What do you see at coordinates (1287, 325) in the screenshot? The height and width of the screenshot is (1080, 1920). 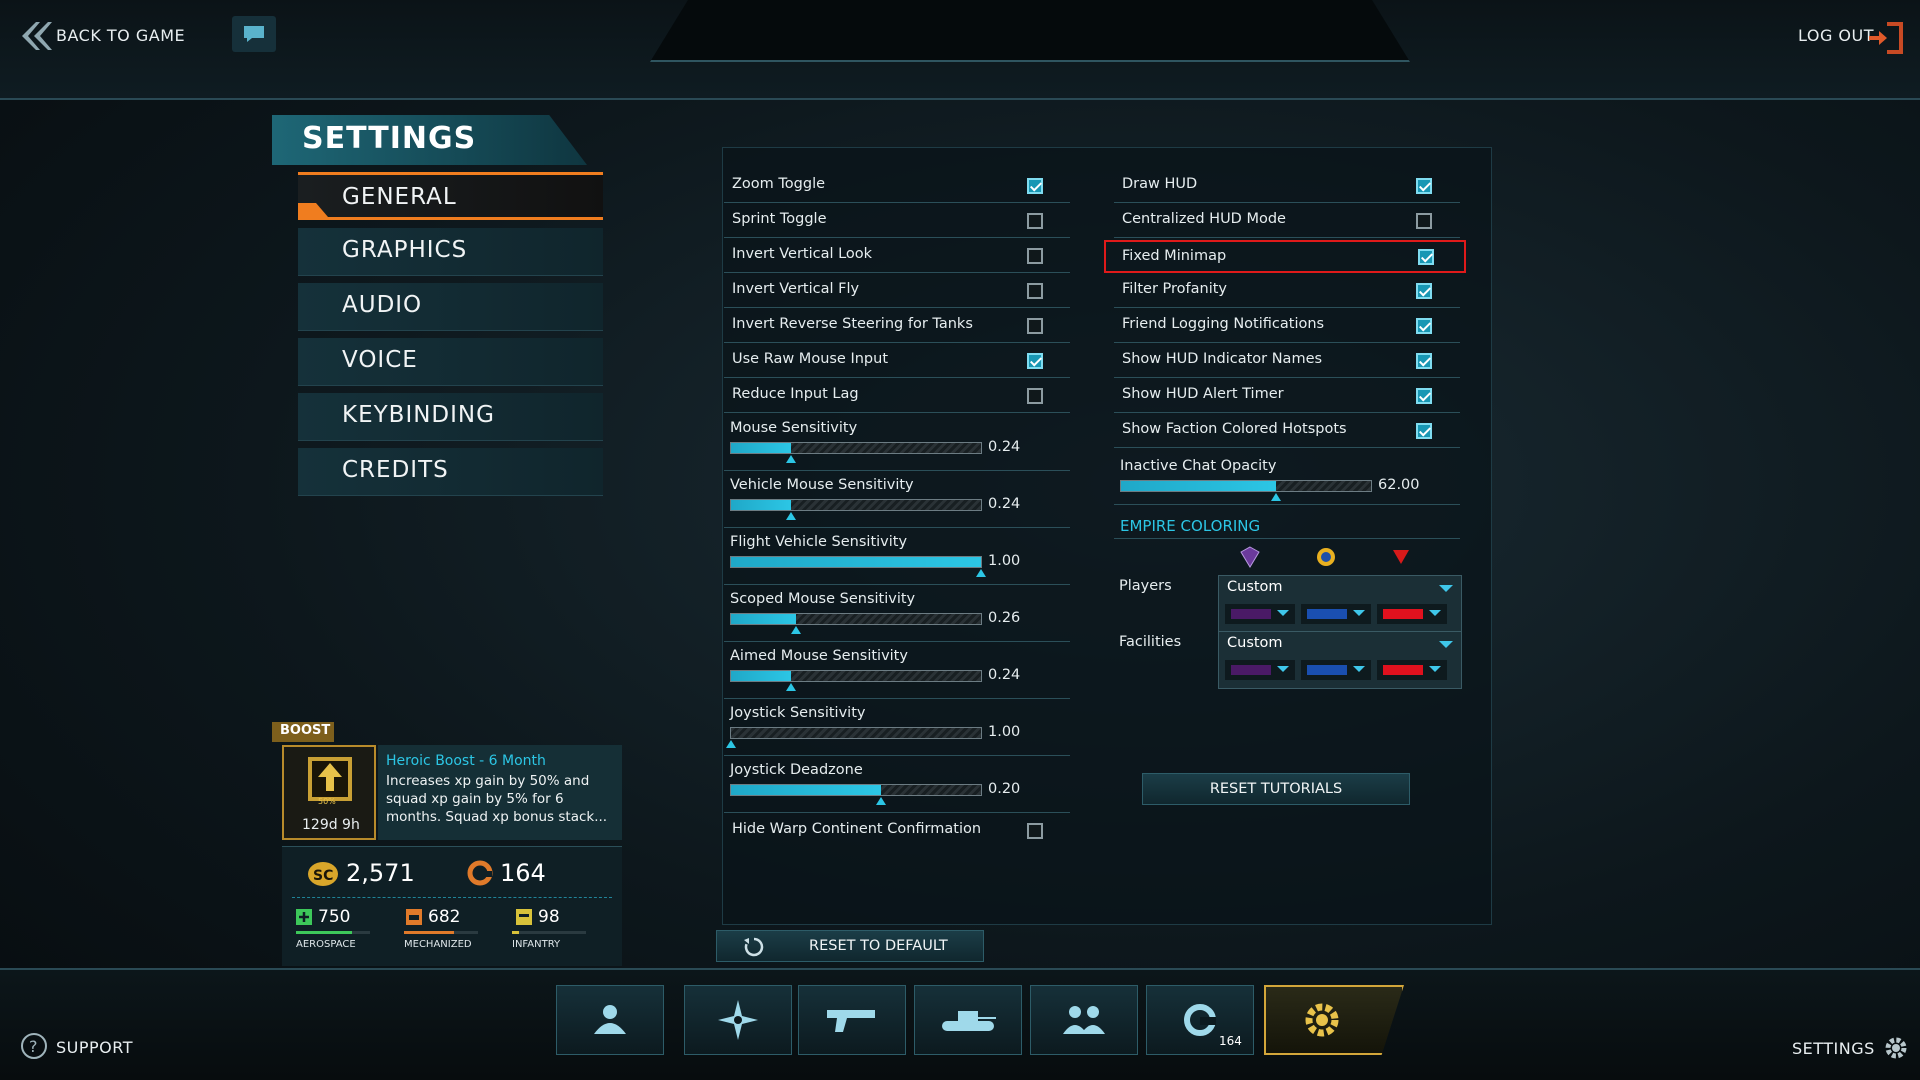 I see `option-friend-logging: Friend Logging Notifications` at bounding box center [1287, 325].